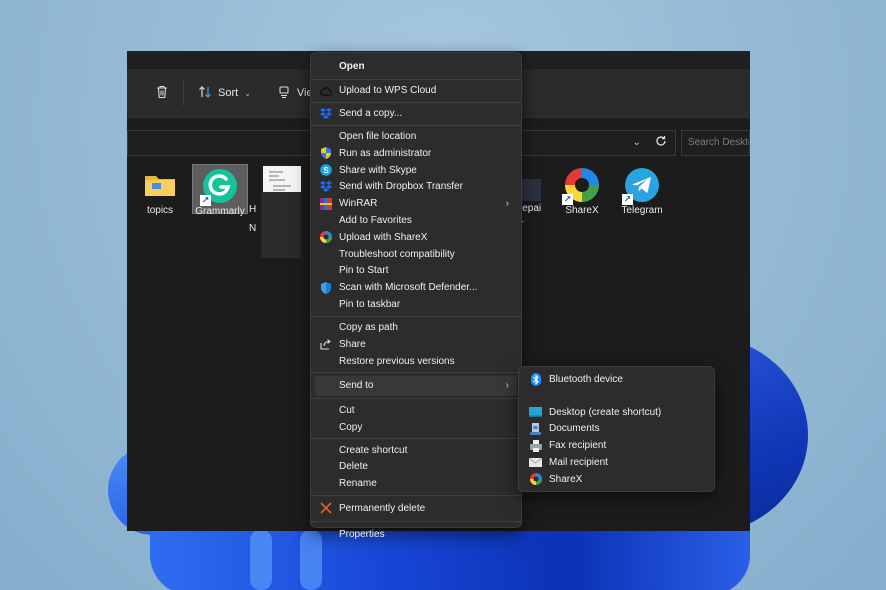 This screenshot has width=886, height=590. What do you see at coordinates (326, 91) in the screenshot?
I see `cloud-icon` at bounding box center [326, 91].